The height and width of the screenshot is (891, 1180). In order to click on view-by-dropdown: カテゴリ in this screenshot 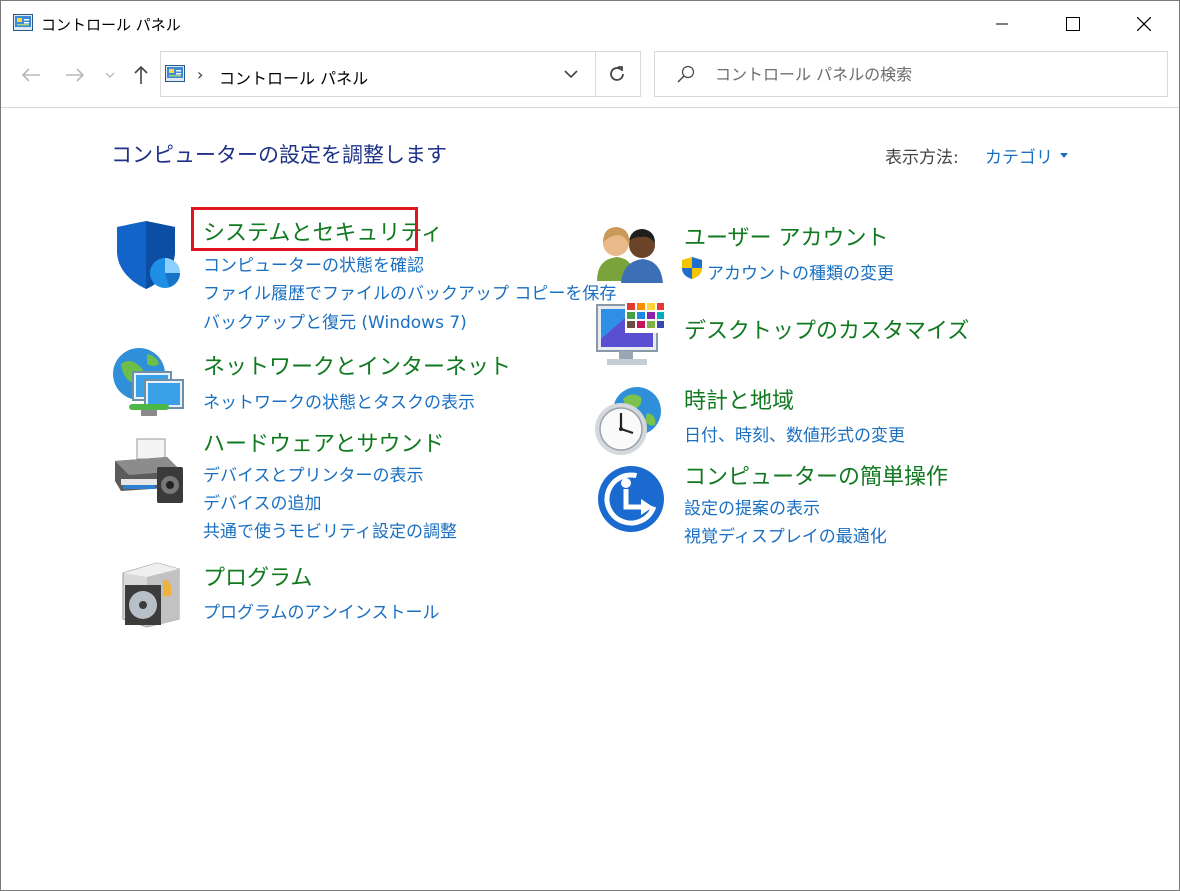, I will do `click(1026, 155)`.